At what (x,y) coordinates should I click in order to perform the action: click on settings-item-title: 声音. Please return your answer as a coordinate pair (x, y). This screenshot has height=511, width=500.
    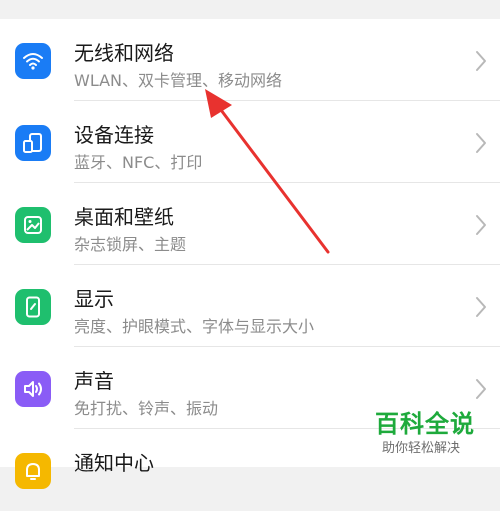
    Looking at the image, I should click on (94, 381).